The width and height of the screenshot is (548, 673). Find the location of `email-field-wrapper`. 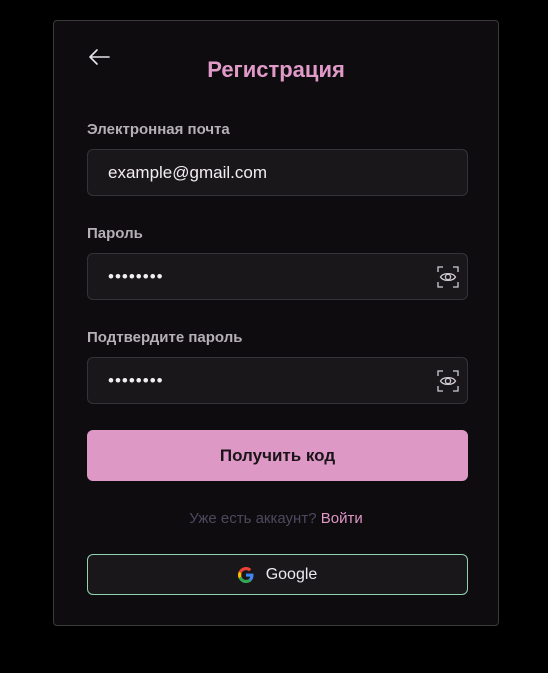

email-field-wrapper is located at coordinates (277, 172).